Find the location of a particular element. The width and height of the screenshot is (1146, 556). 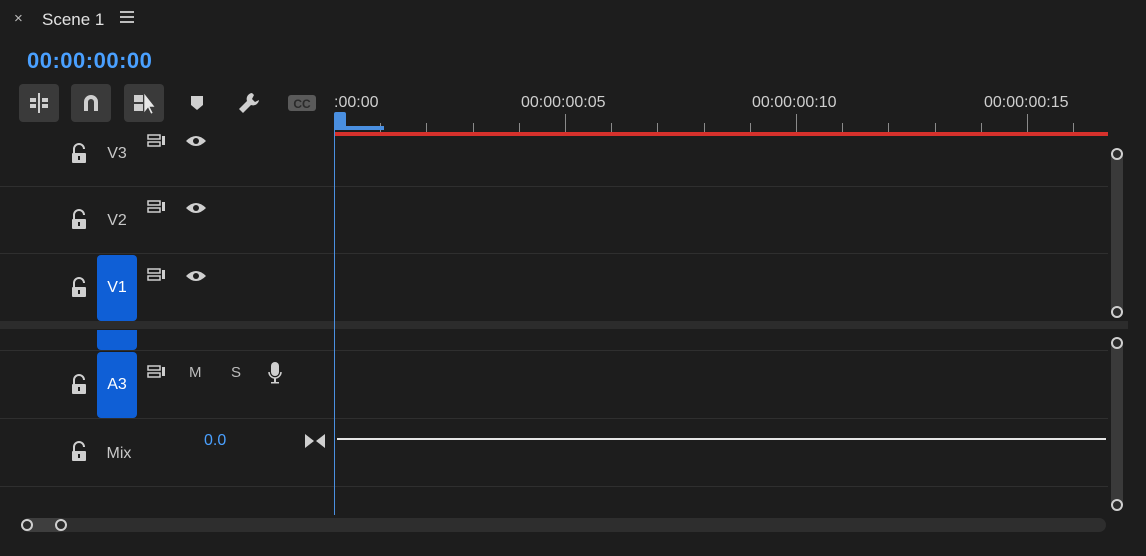

magnet-icon is located at coordinates (91, 103).